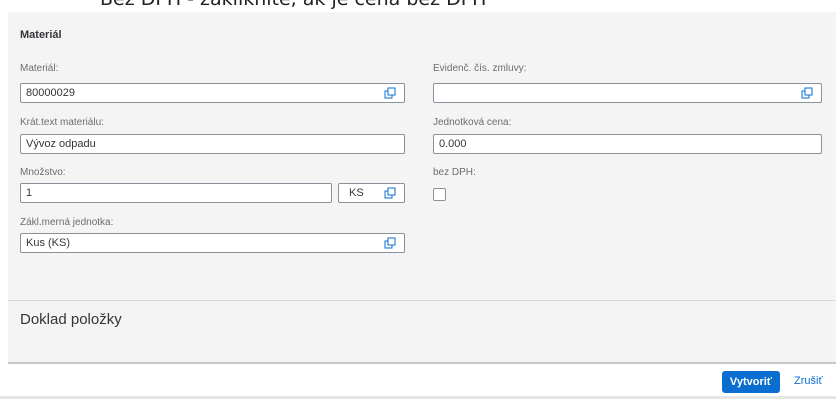  What do you see at coordinates (48, 243) in the screenshot?
I see `base-unit-value: Kus (KS)` at bounding box center [48, 243].